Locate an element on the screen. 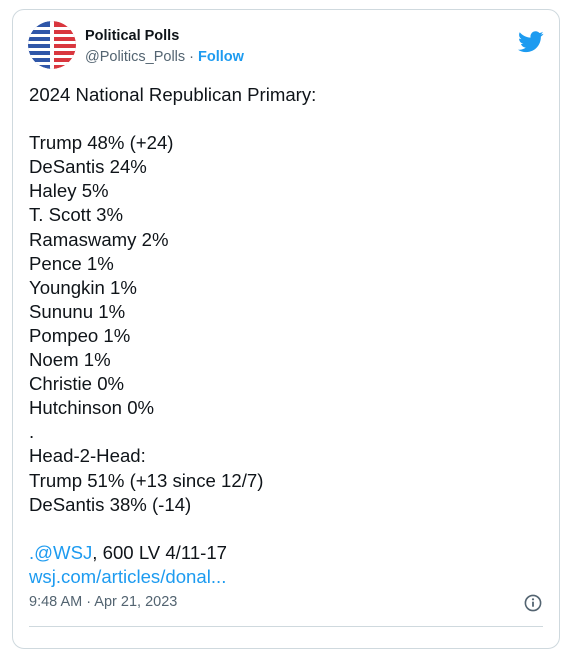 Image resolution: width=576 pixels, height=649 pixels. twitter-bird-icon is located at coordinates (531, 42).